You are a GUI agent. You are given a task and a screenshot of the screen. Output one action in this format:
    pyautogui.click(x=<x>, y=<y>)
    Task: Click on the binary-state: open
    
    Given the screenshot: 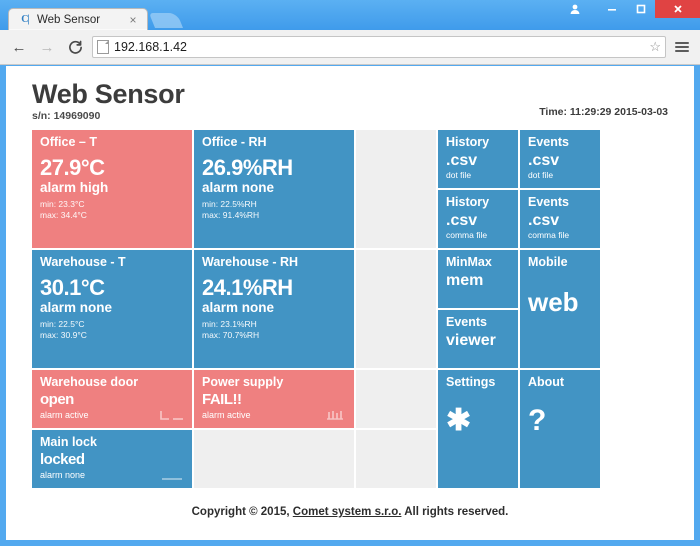 What is the action you would take?
    pyautogui.click(x=57, y=400)
    